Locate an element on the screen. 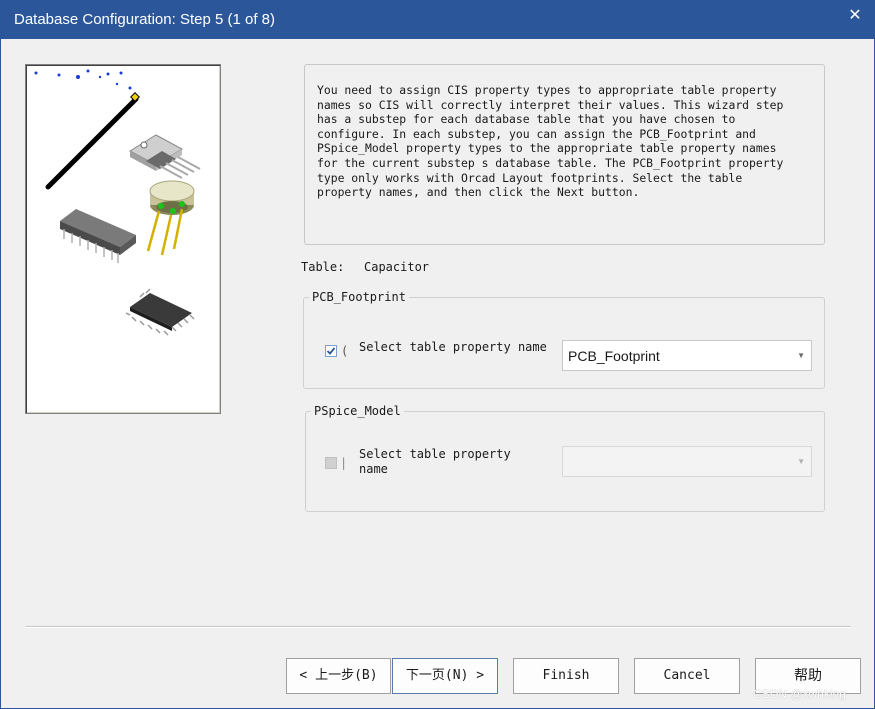  window-title: Database Configuration: Step 5 (1 of 8) is located at coordinates (144, 19).